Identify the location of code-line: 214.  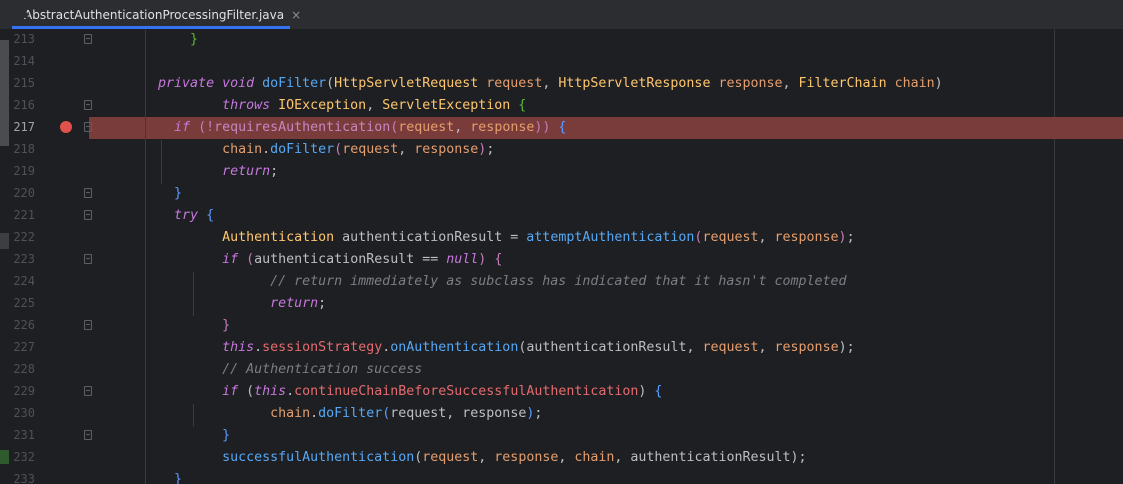
(566, 62).